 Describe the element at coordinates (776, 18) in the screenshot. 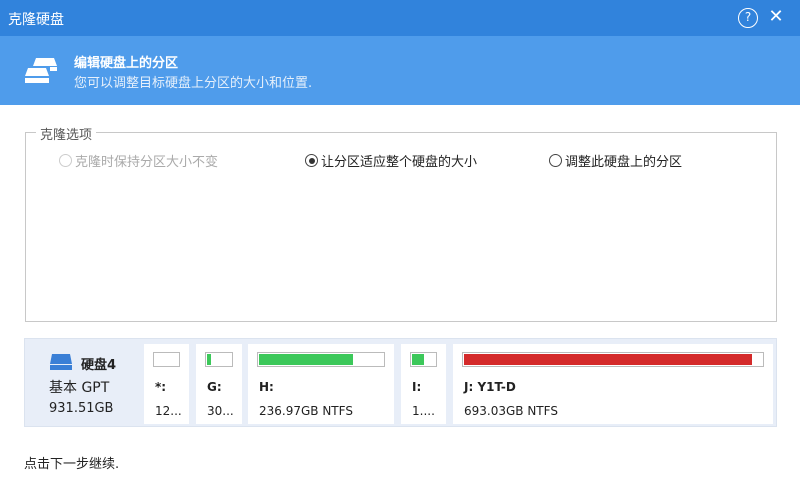

I see `close-button: ✕` at that location.